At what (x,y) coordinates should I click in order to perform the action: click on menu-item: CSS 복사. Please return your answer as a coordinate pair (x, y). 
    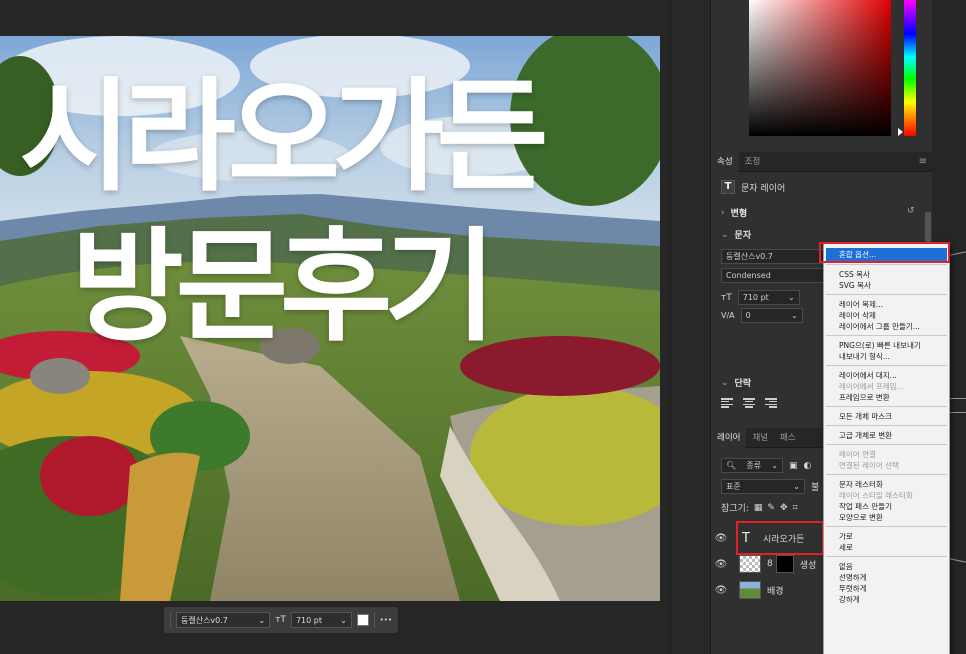
    Looking at the image, I should click on (886, 274).